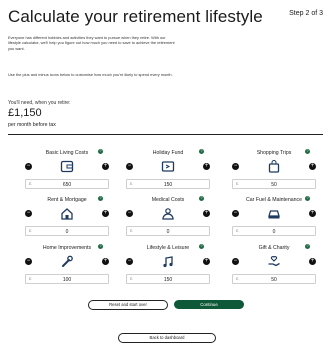 Image resolution: width=331 pixels, height=347 pixels. Describe the element at coordinates (168, 248) in the screenshot. I see `category-label: Lifestyle & Leisure` at that location.